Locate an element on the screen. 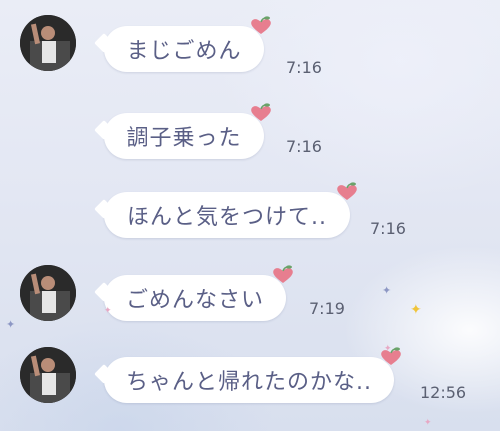  message-text: まじごめん is located at coordinates (184, 51).